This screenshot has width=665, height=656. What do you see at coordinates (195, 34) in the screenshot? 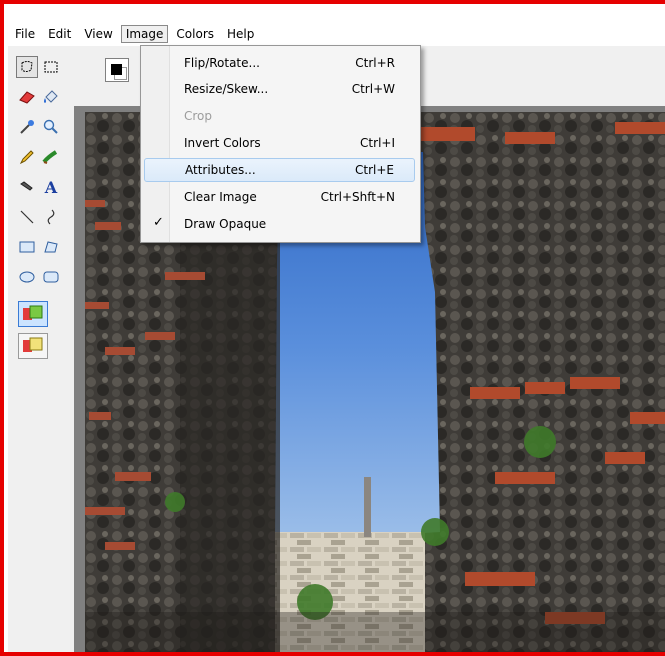
I see `menu-colors: Colors` at bounding box center [195, 34].